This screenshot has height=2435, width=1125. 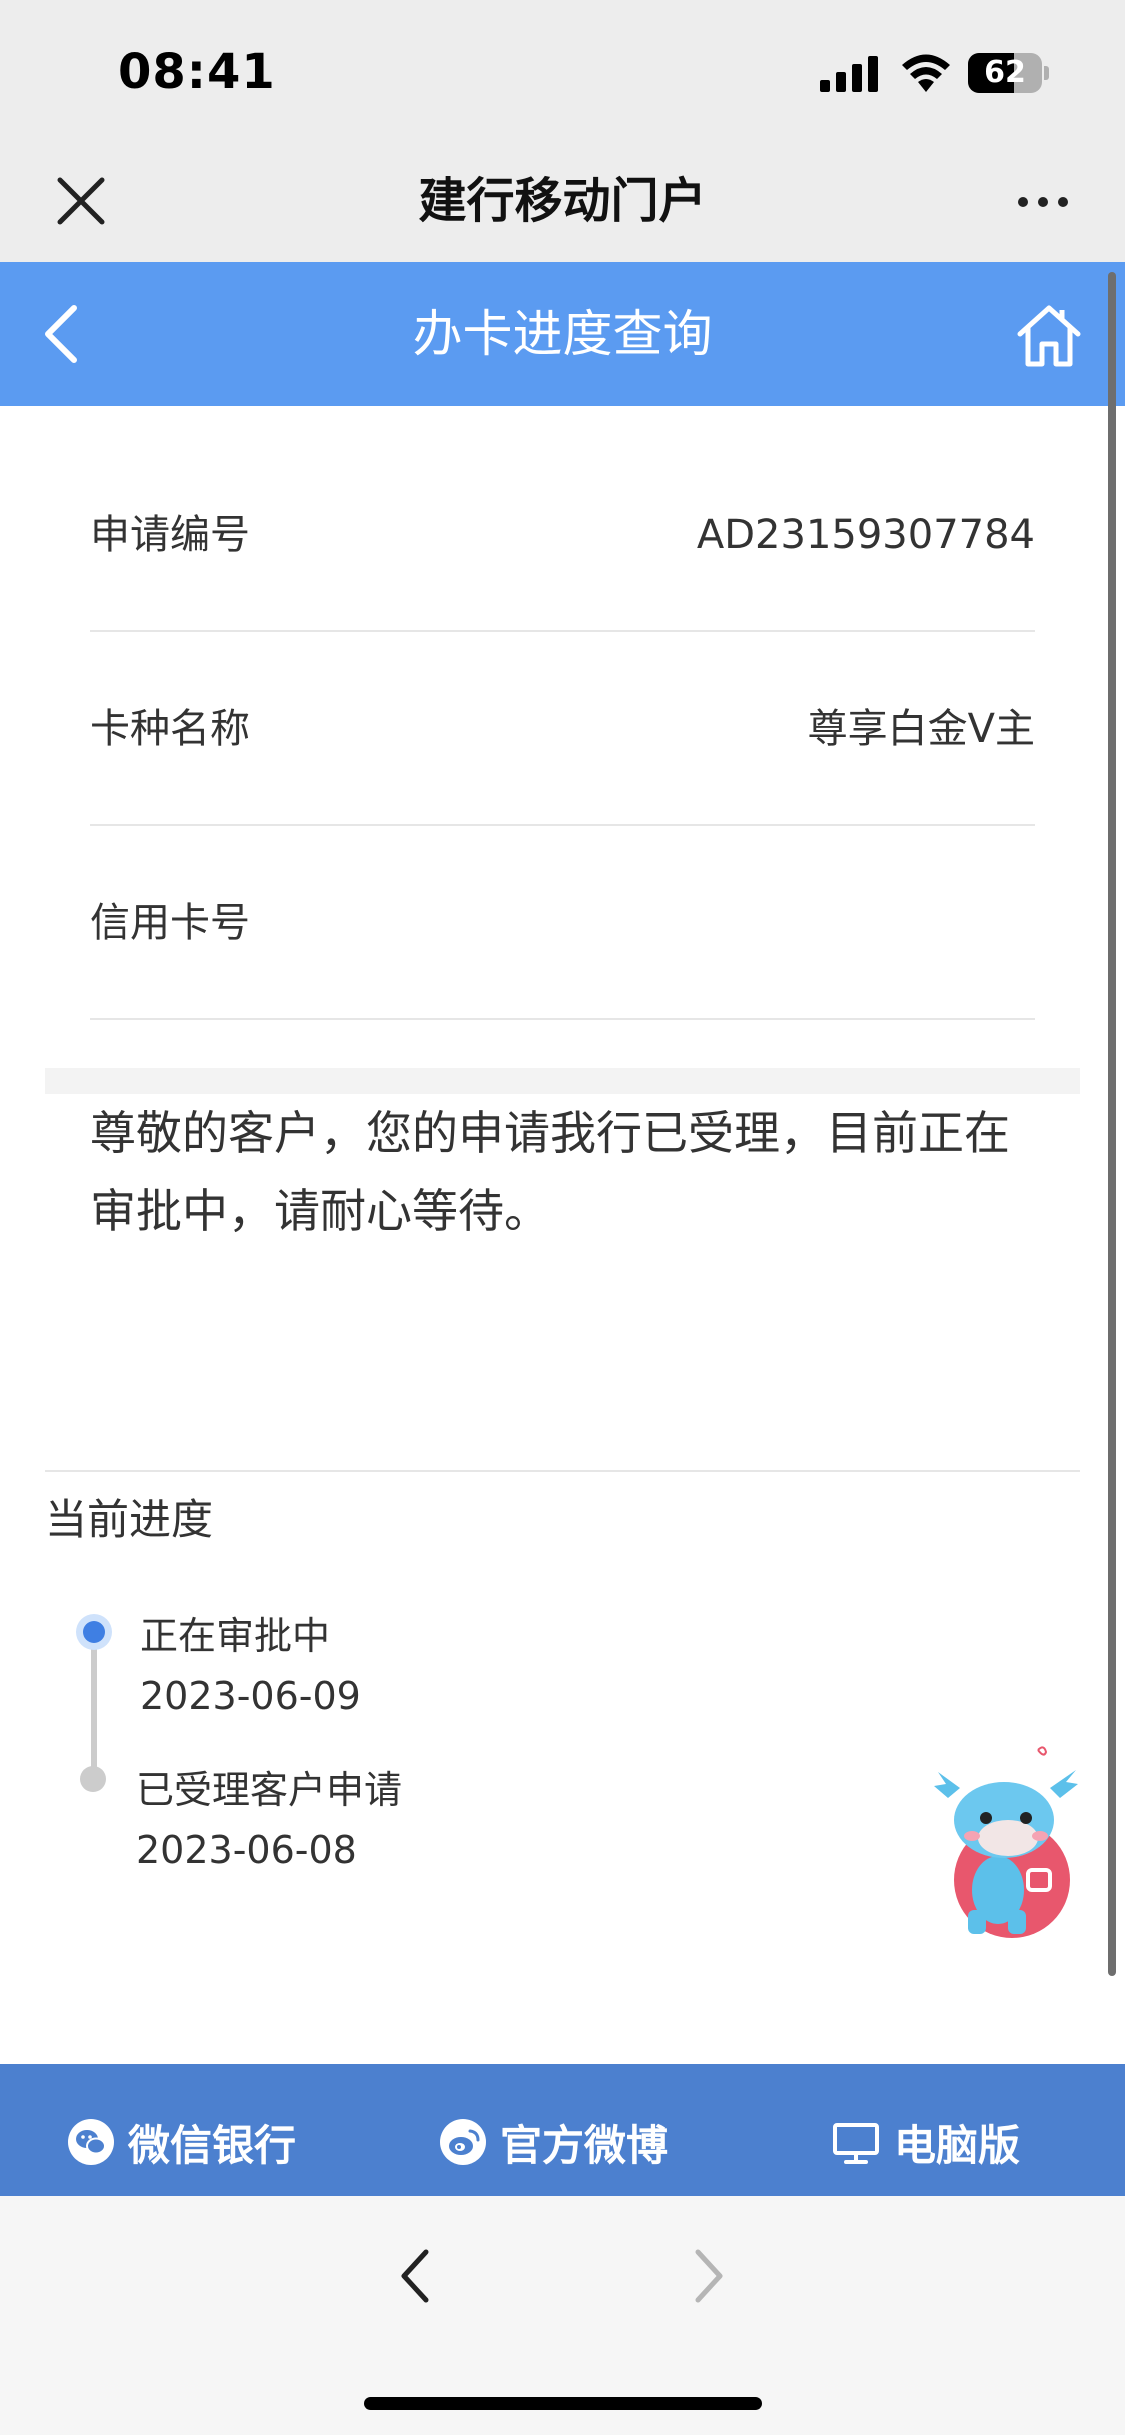 What do you see at coordinates (562, 729) in the screenshot?
I see `card-type-row: 卡种名称 尊享白金V主` at bounding box center [562, 729].